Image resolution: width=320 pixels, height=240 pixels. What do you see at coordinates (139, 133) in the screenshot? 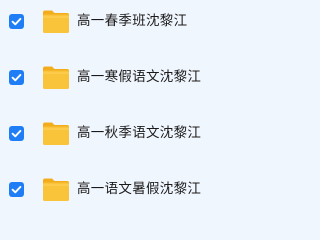
I see `file-name: 高一秋季语文沈黎江` at bounding box center [139, 133].